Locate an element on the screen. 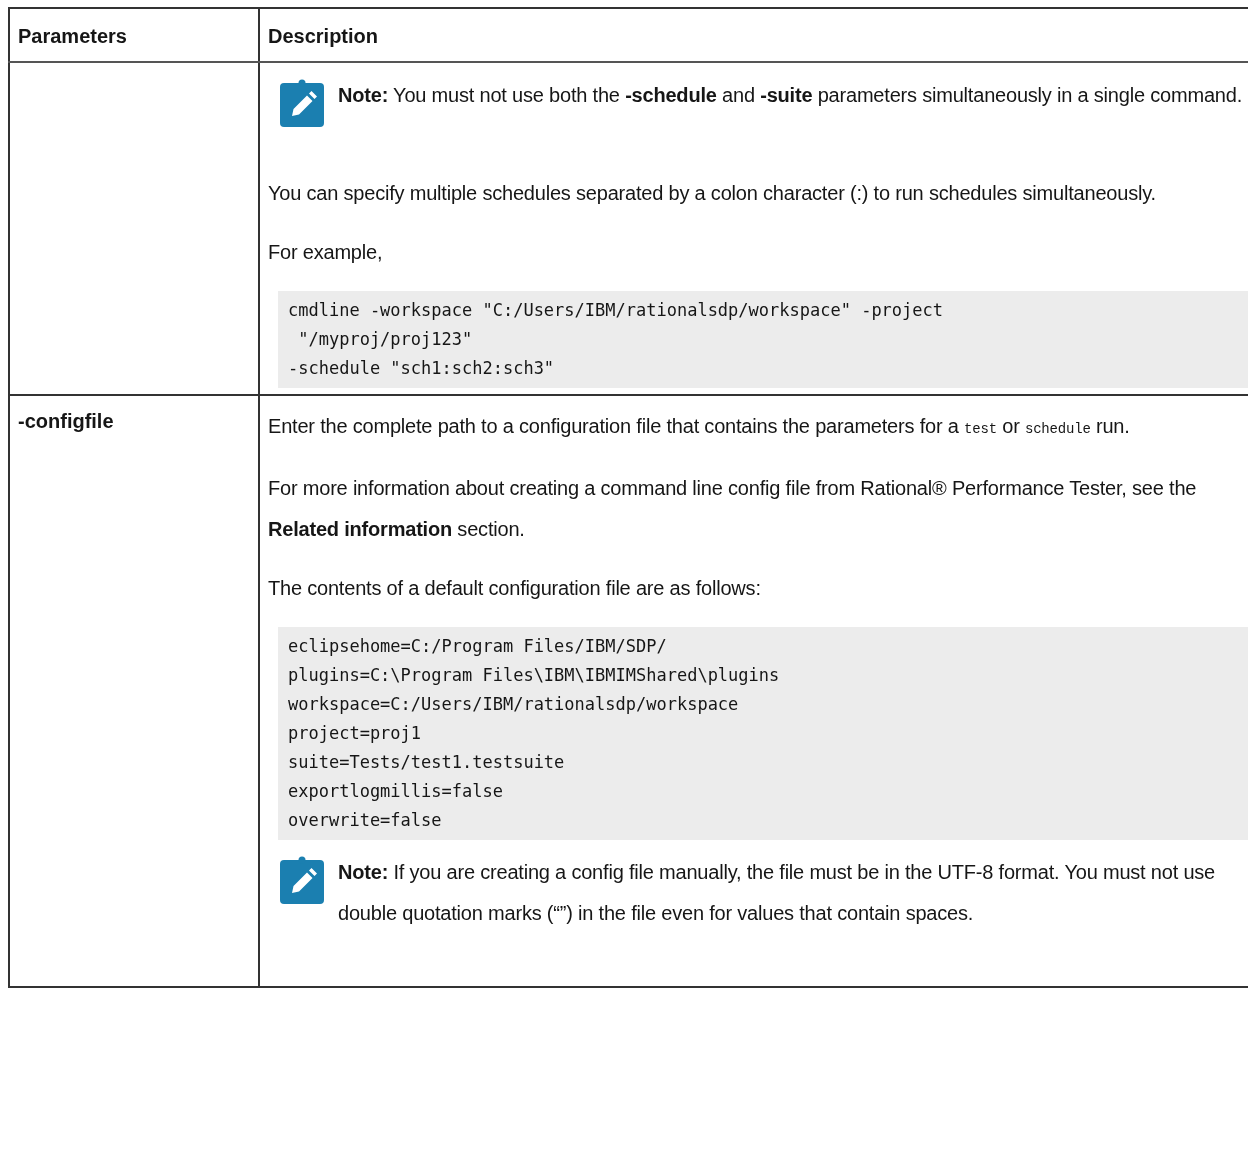 The width and height of the screenshot is (1248, 1160). note-text: Note: You must not use both the -schedule and -suite parameters simultaneously in a single command. is located at coordinates (790, 95).